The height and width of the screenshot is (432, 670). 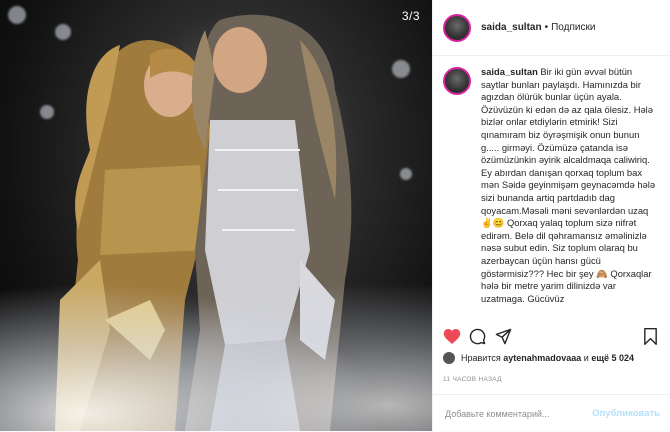 What do you see at coordinates (573, 27) in the screenshot?
I see `following-button: Подписки` at bounding box center [573, 27].